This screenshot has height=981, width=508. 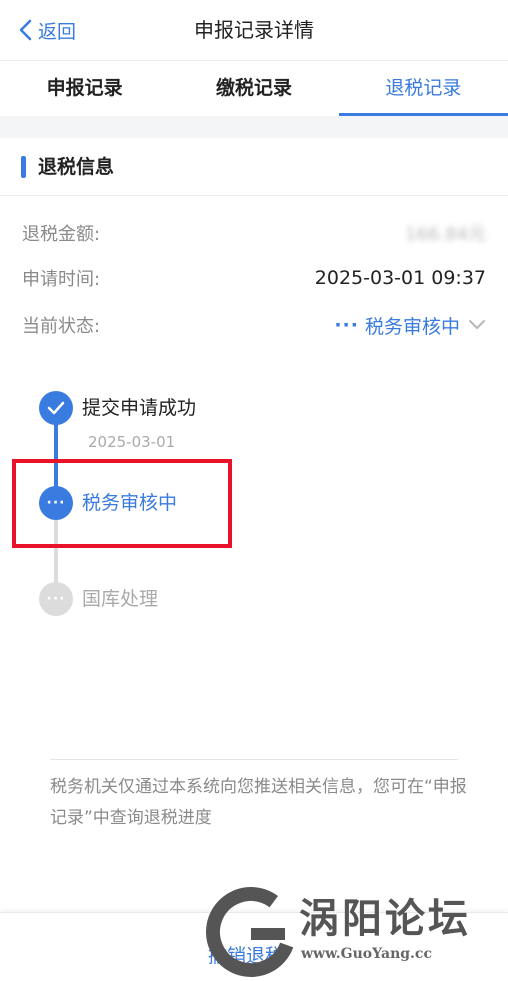 What do you see at coordinates (120, 599) in the screenshot?
I see `step-treasury-label: 国库处理` at bounding box center [120, 599].